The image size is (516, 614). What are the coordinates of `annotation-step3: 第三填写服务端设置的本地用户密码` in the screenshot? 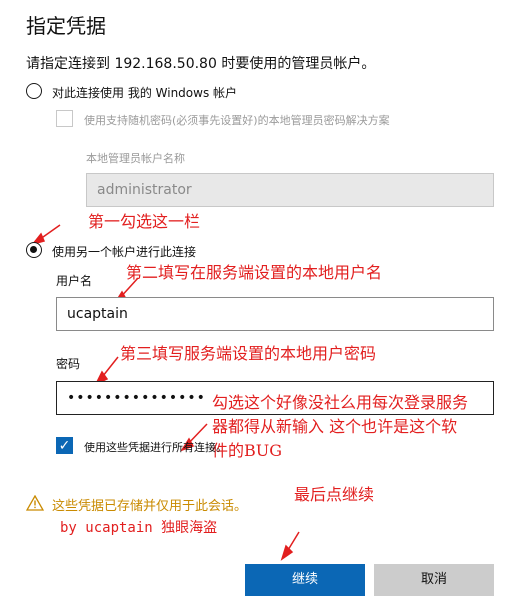 It's located at (248, 353).